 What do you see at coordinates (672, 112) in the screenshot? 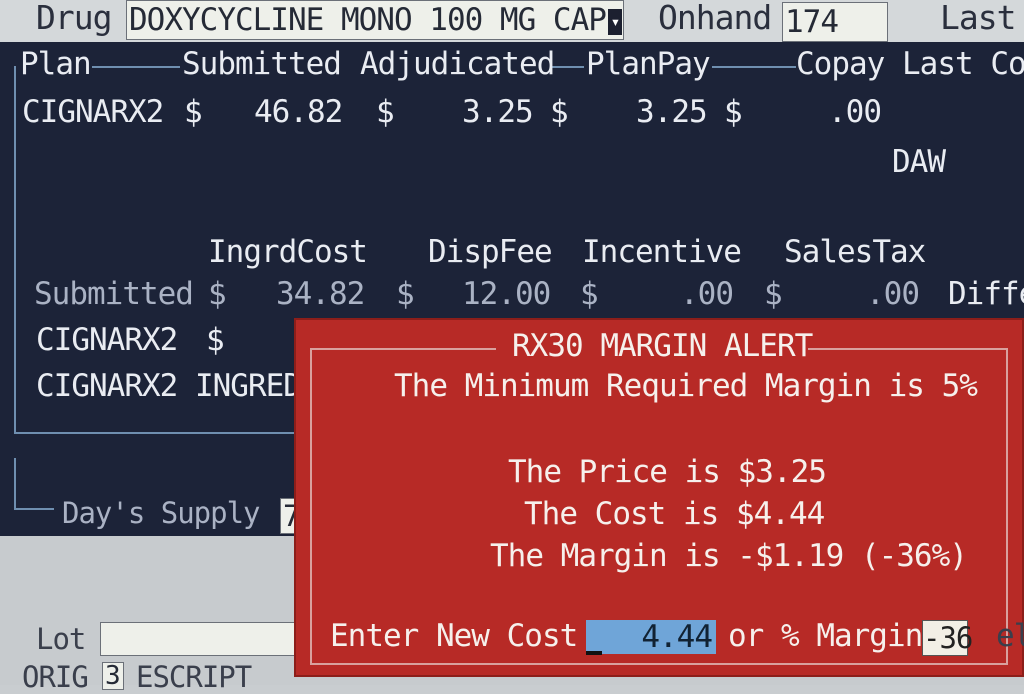
I see `claim-planpay: 3.25` at bounding box center [672, 112].